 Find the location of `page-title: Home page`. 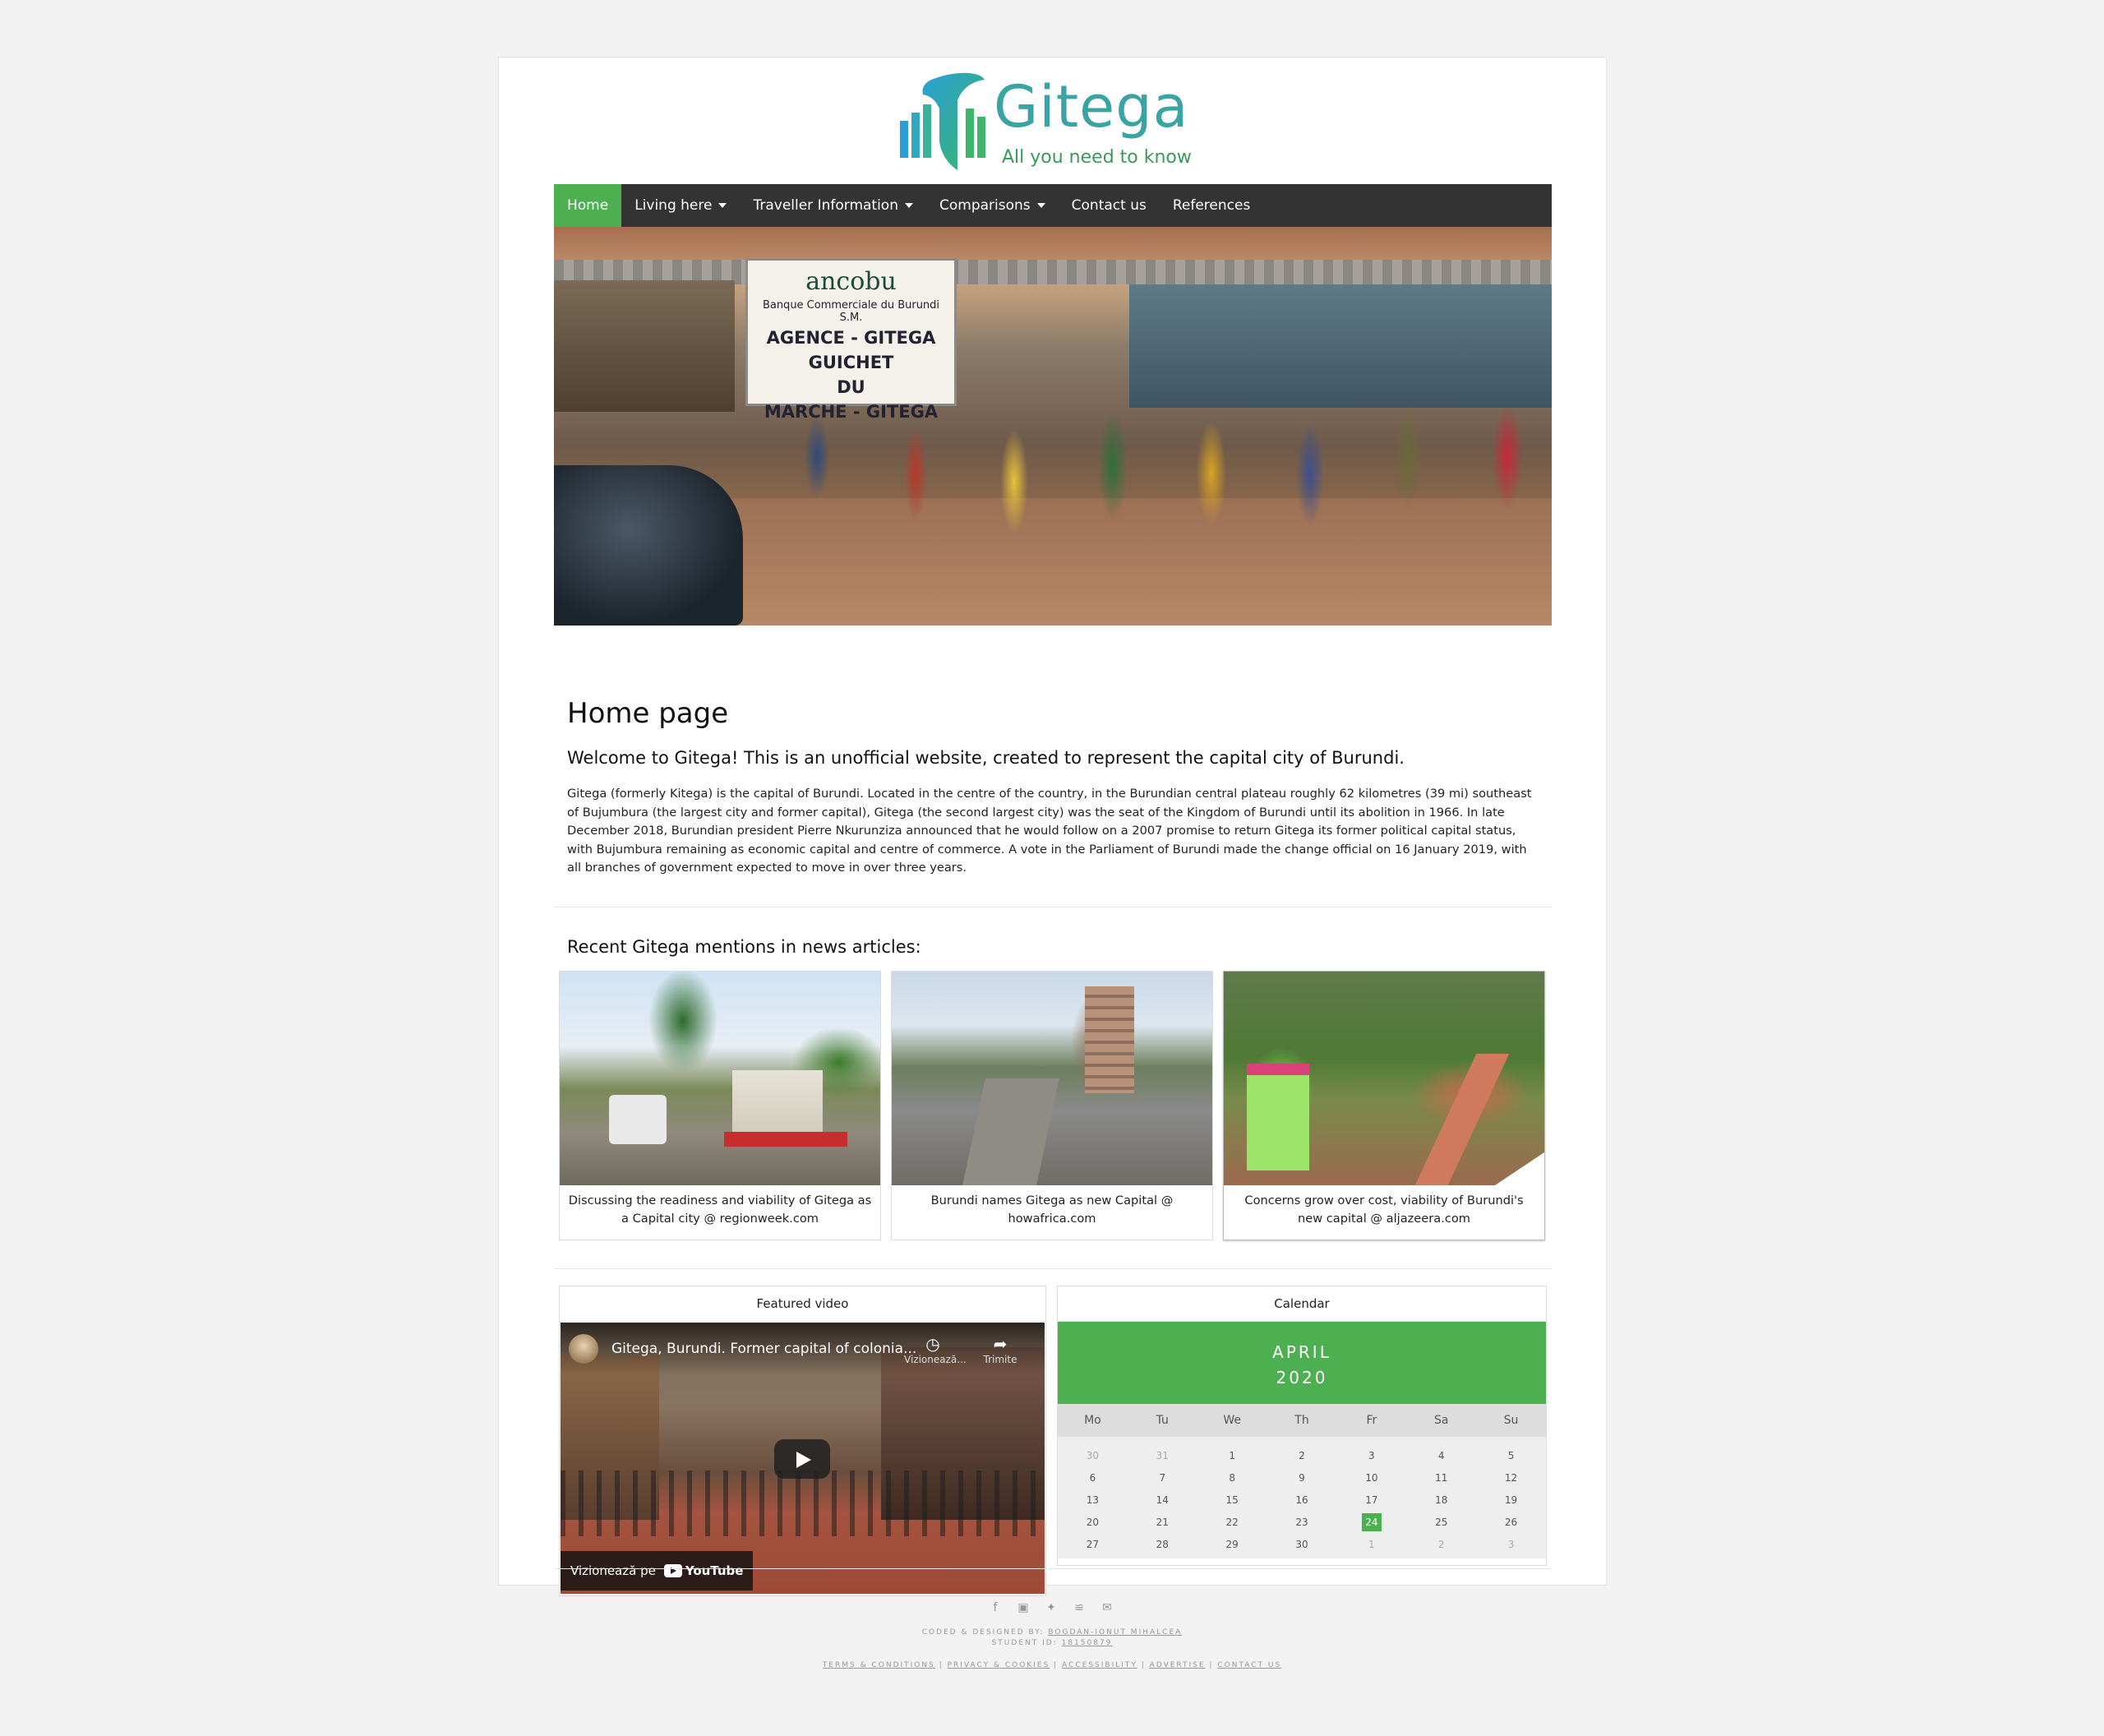

page-title: Home page is located at coordinates (648, 713).